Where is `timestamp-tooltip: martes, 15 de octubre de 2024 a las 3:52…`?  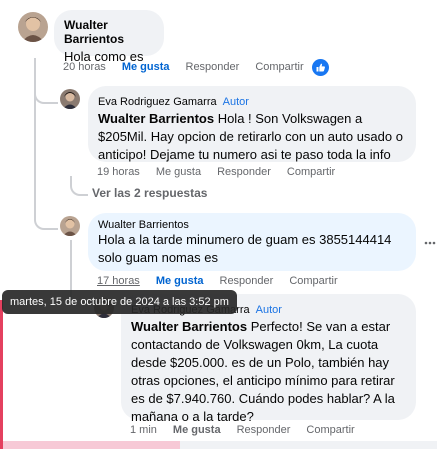
timestamp-tooltip: martes, 15 de octubre de 2024 a las 3:52… is located at coordinates (119, 302).